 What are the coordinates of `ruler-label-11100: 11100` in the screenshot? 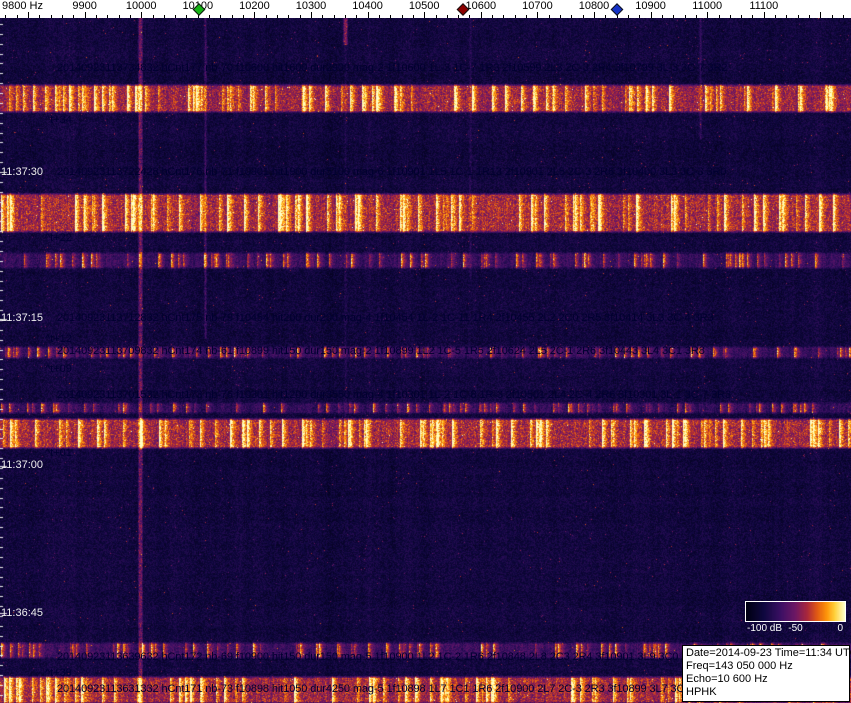 It's located at (764, 6).